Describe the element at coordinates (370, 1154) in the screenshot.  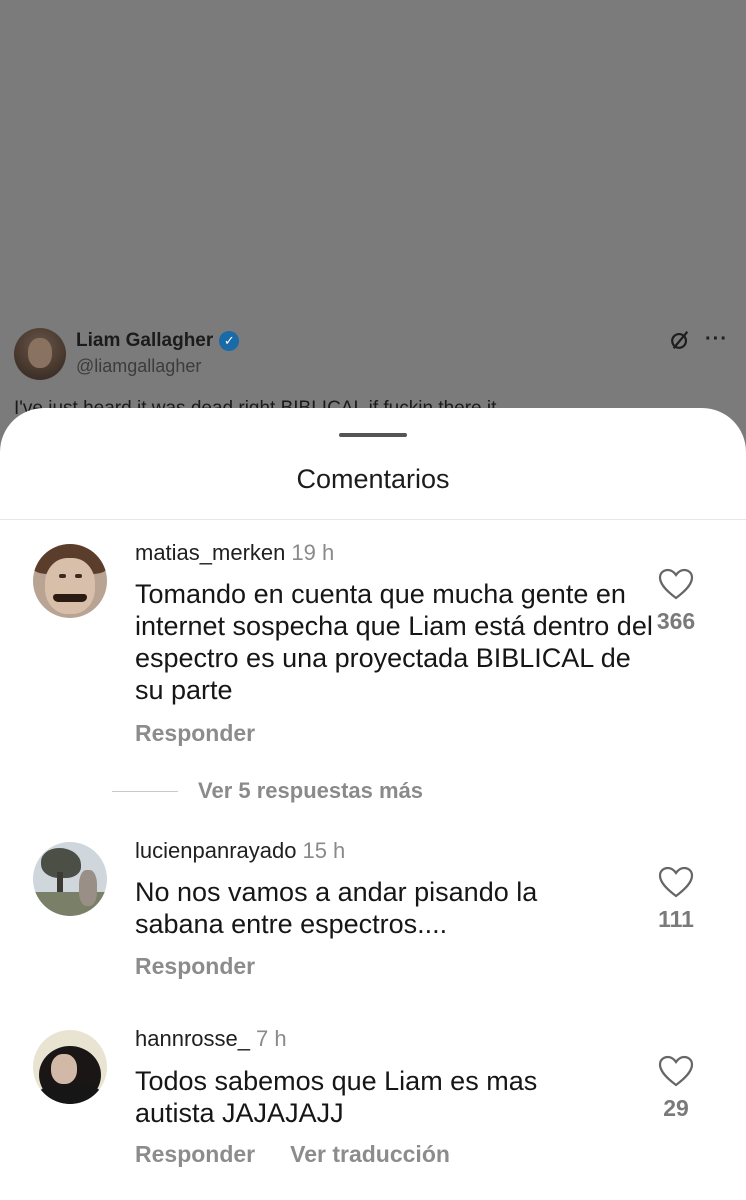
I see `translate-button: Ver traducción` at that location.